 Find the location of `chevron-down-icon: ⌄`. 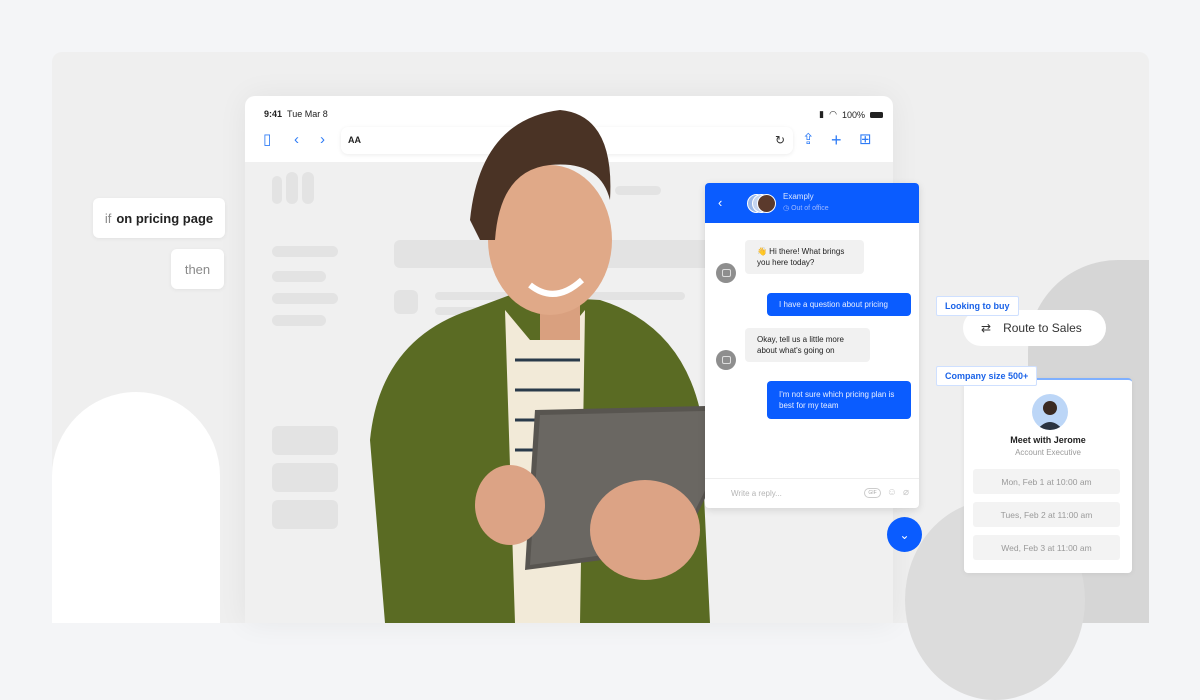

chevron-down-icon: ⌄ is located at coordinates (904, 534).